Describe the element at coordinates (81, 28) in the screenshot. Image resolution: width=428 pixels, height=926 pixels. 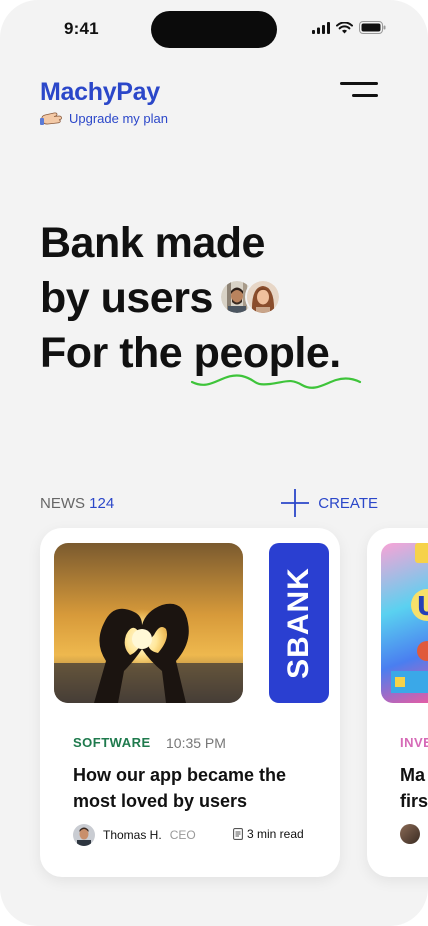
I see `status-time: 9:41` at that location.